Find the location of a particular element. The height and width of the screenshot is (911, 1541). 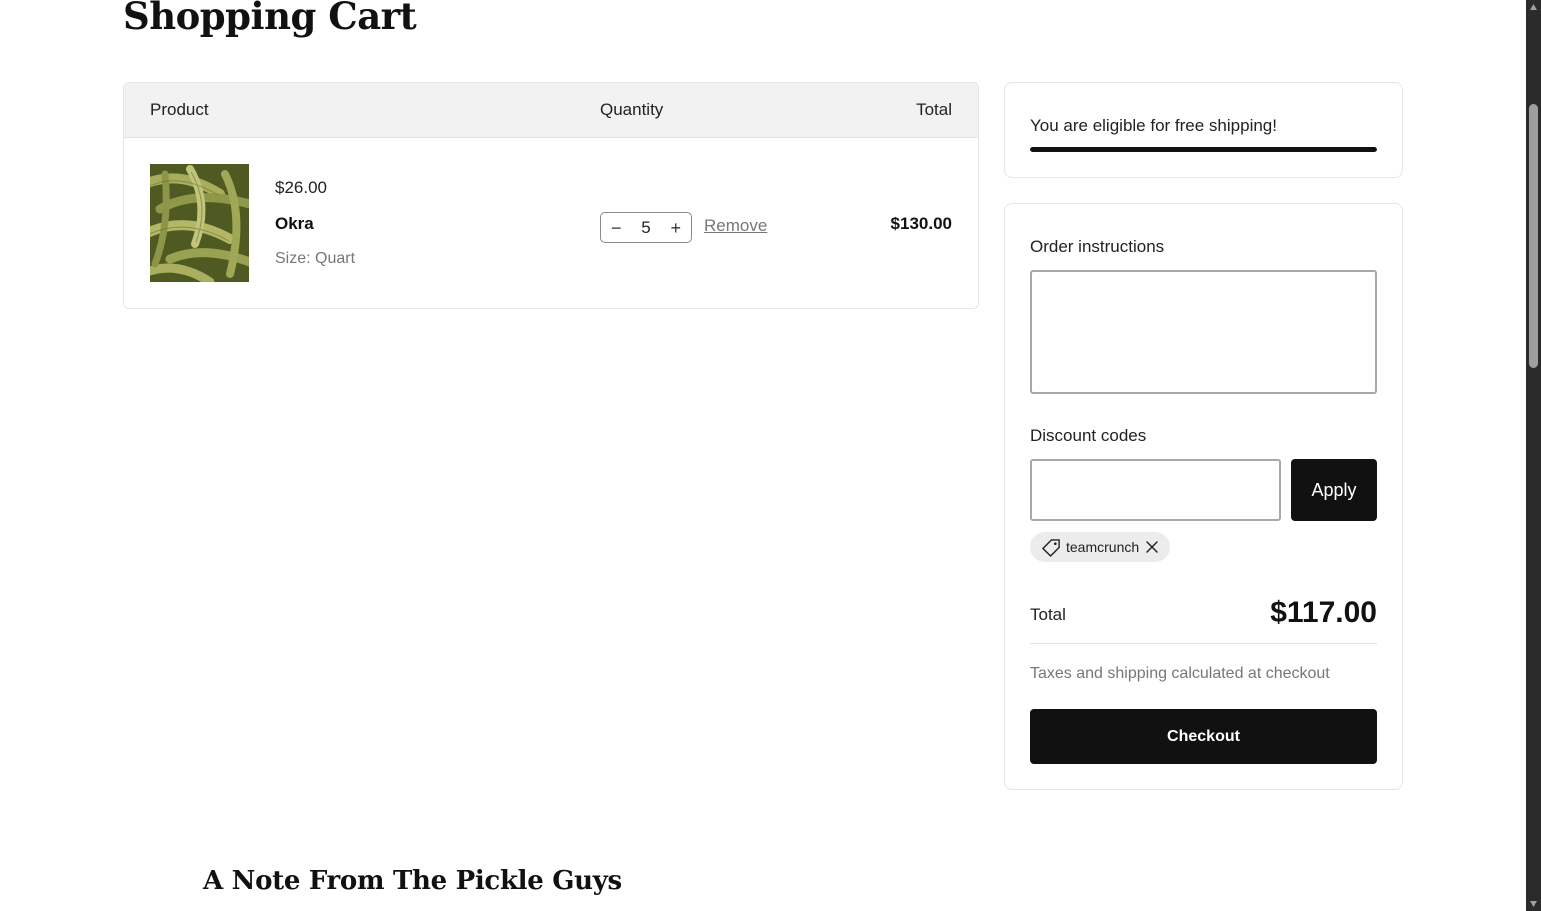

applied-discount-chip: teamcrunch is located at coordinates (1100, 547).